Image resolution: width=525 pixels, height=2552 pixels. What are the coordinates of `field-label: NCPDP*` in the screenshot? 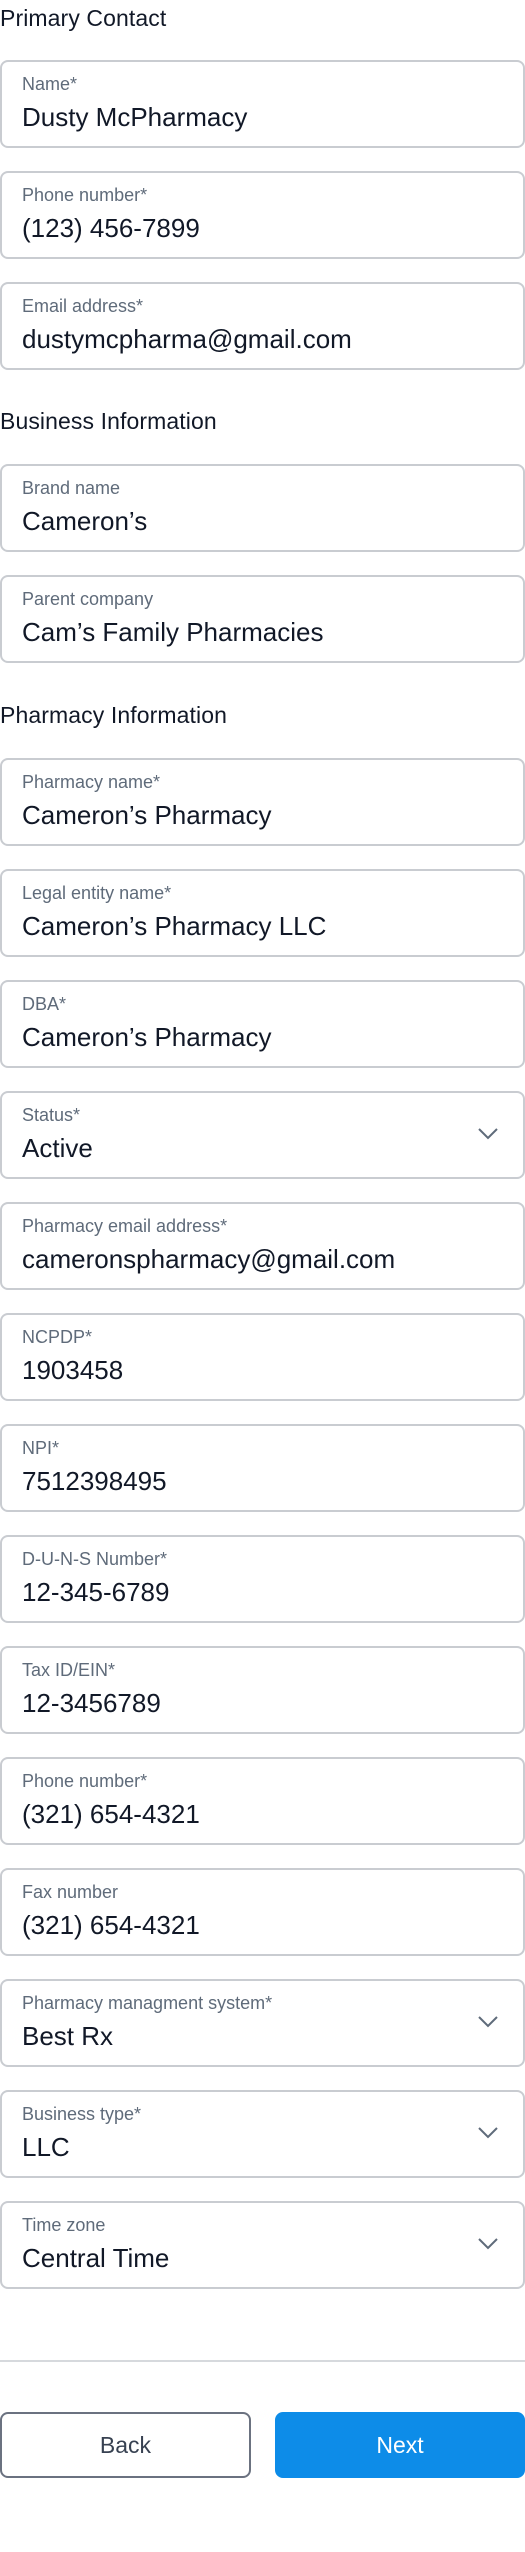 It's located at (57, 1337).